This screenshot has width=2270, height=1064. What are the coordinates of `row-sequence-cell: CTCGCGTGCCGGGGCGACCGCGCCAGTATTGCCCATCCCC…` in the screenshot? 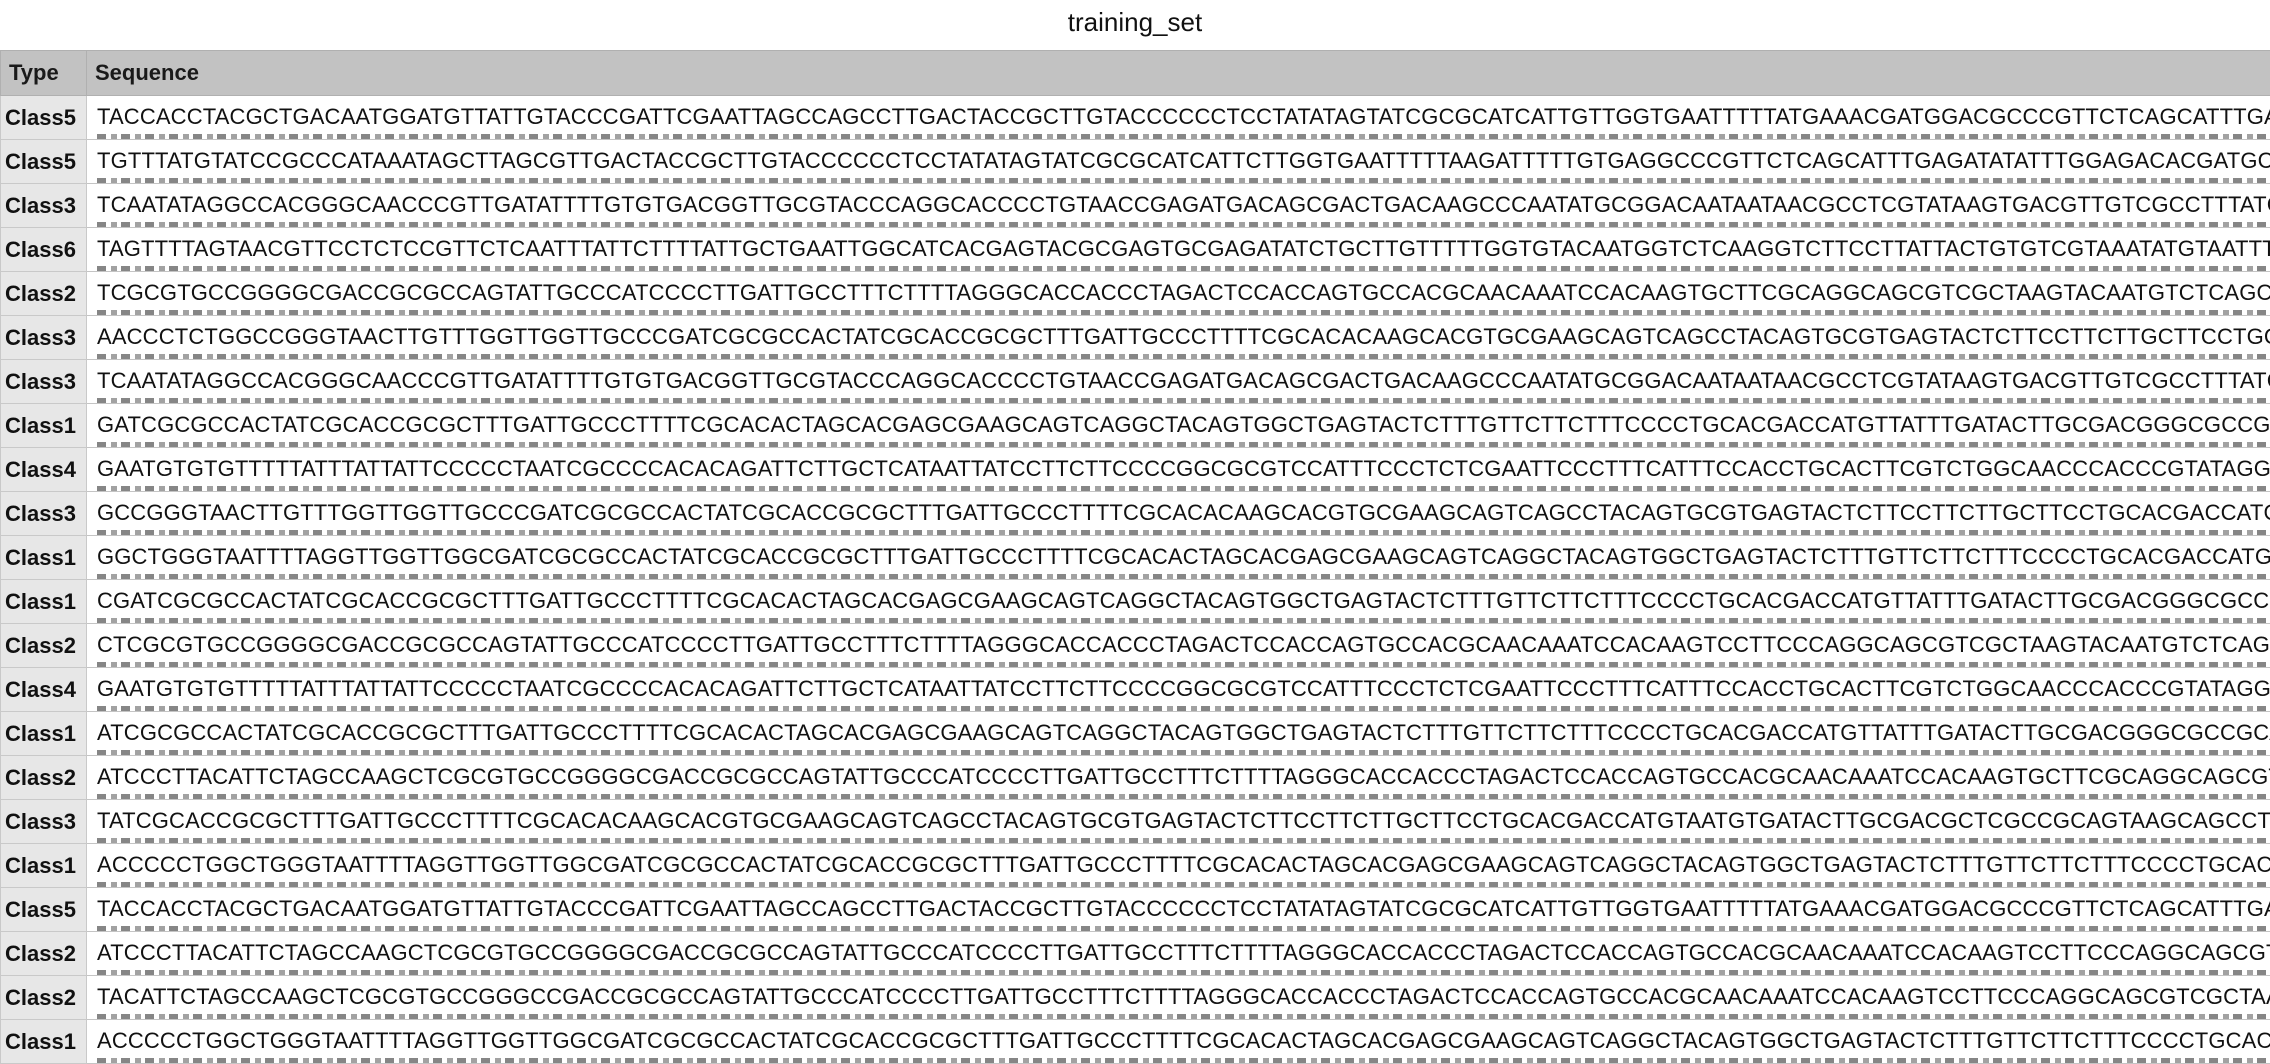 It's located at (1178, 645).